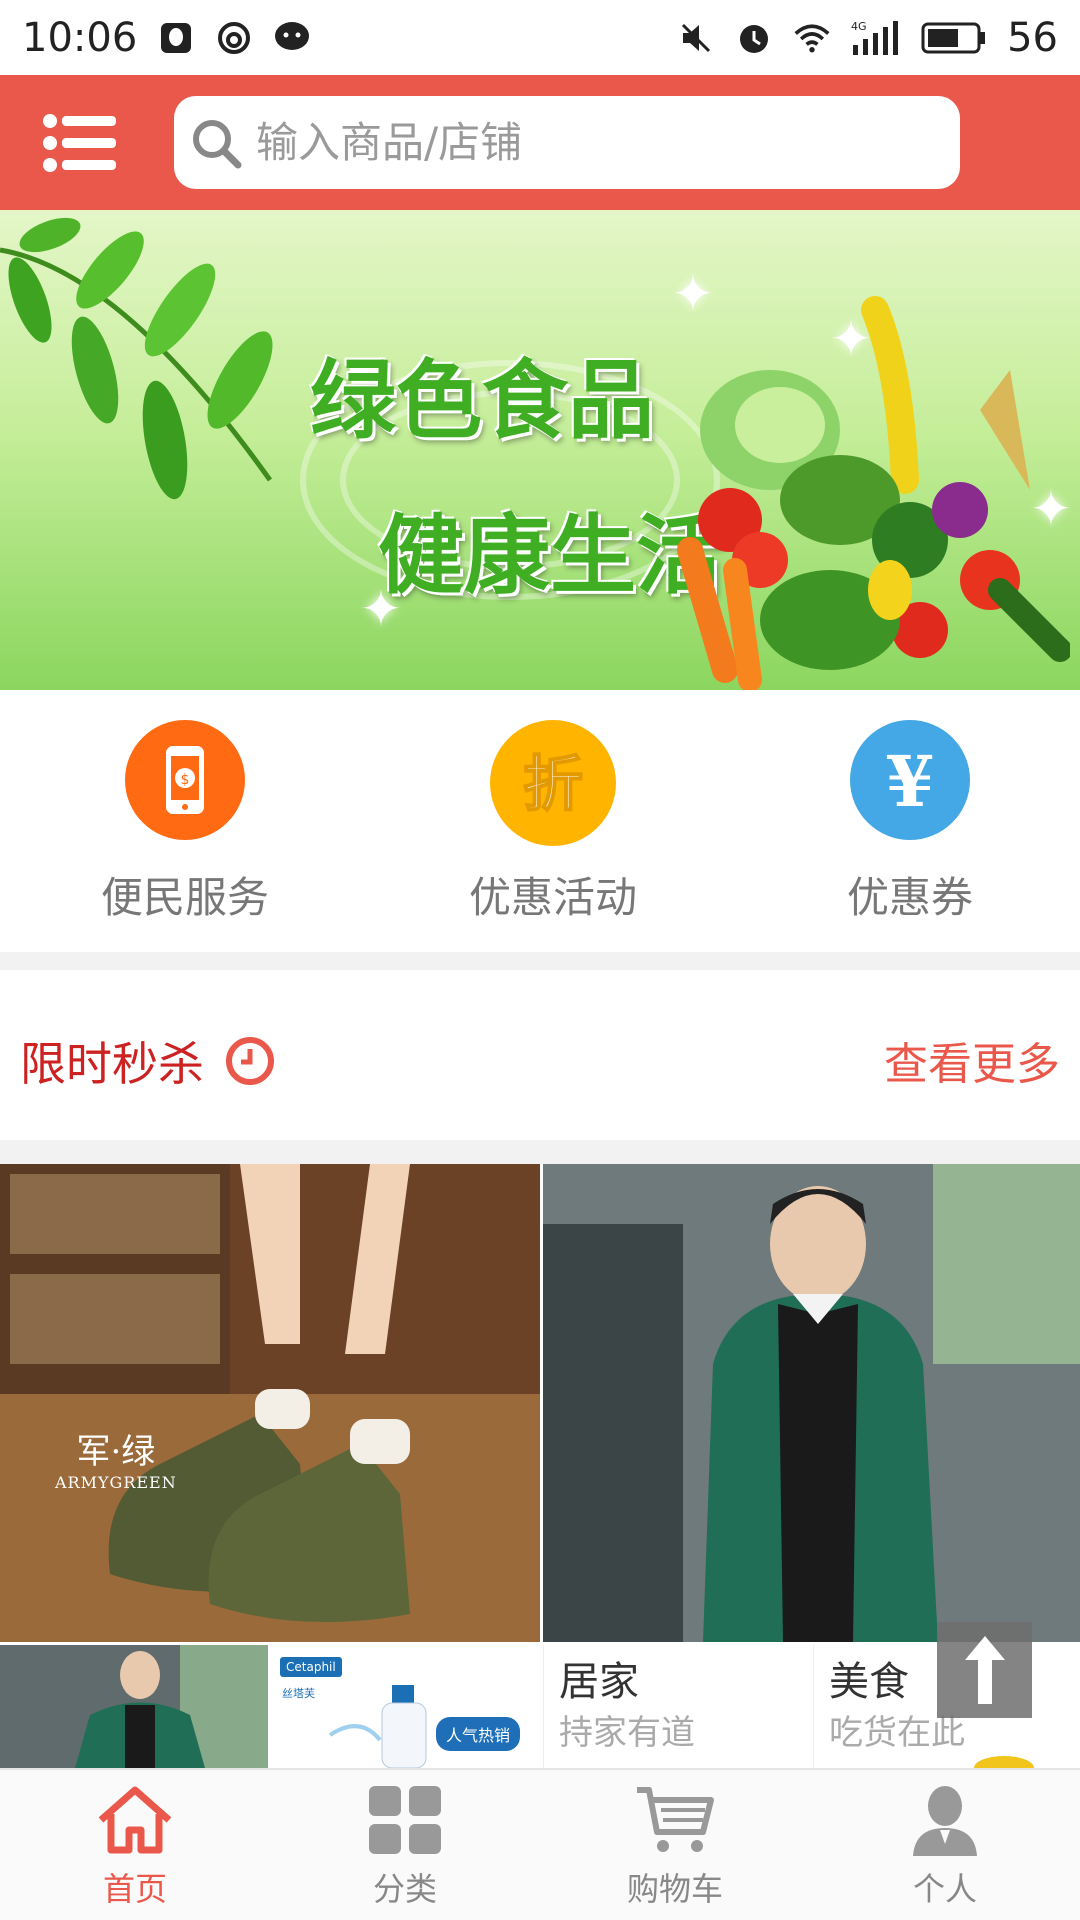 This screenshot has height=1920, width=1080. I want to click on cart-icon, so click(675, 1819).